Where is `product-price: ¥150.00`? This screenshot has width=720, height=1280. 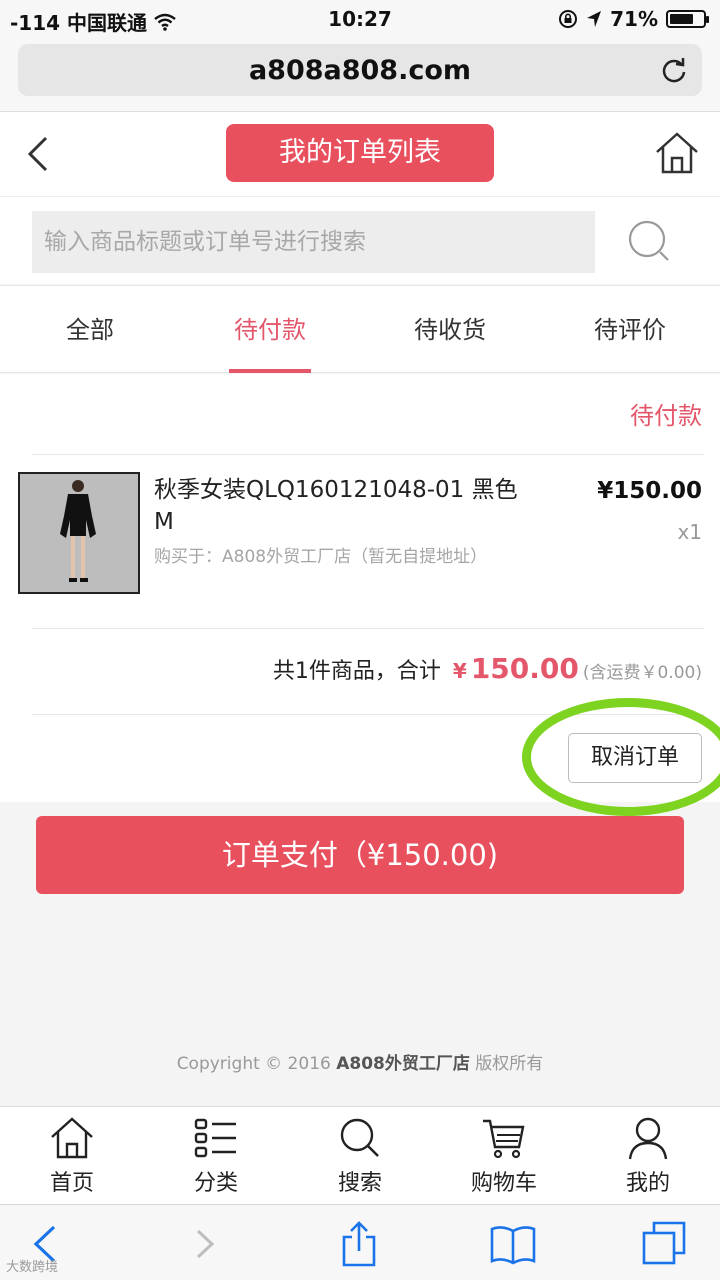 product-price: ¥150.00 is located at coordinates (649, 491).